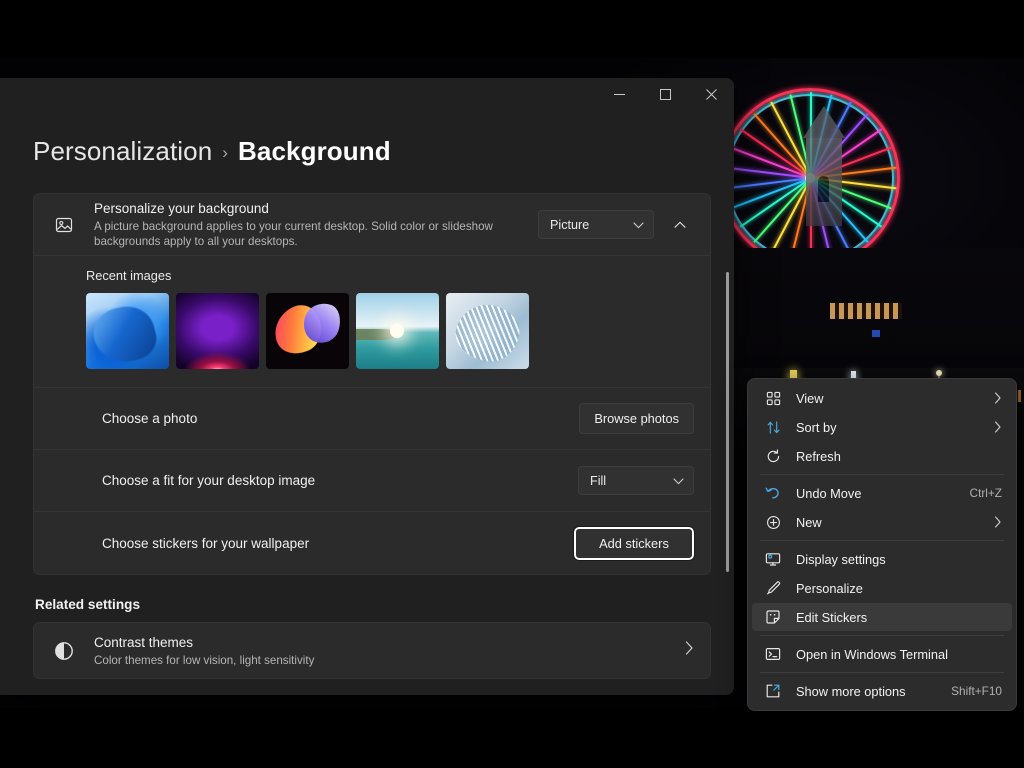  I want to click on choose-stickers-label: Choose stickers for your wallpaper, so click(206, 543).